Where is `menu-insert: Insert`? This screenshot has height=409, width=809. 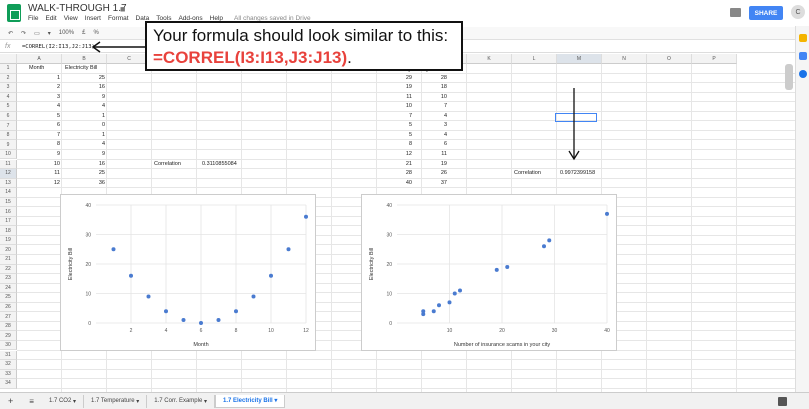 menu-insert: Insert is located at coordinates (93, 18).